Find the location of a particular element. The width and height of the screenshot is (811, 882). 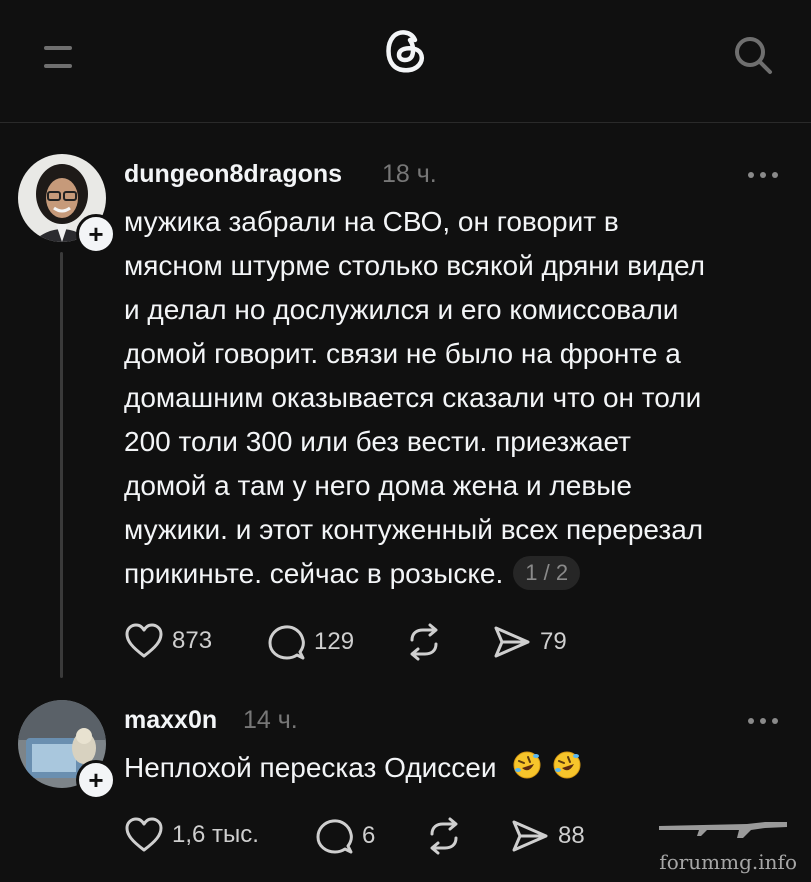

share-count: 79 is located at coordinates (553, 641).